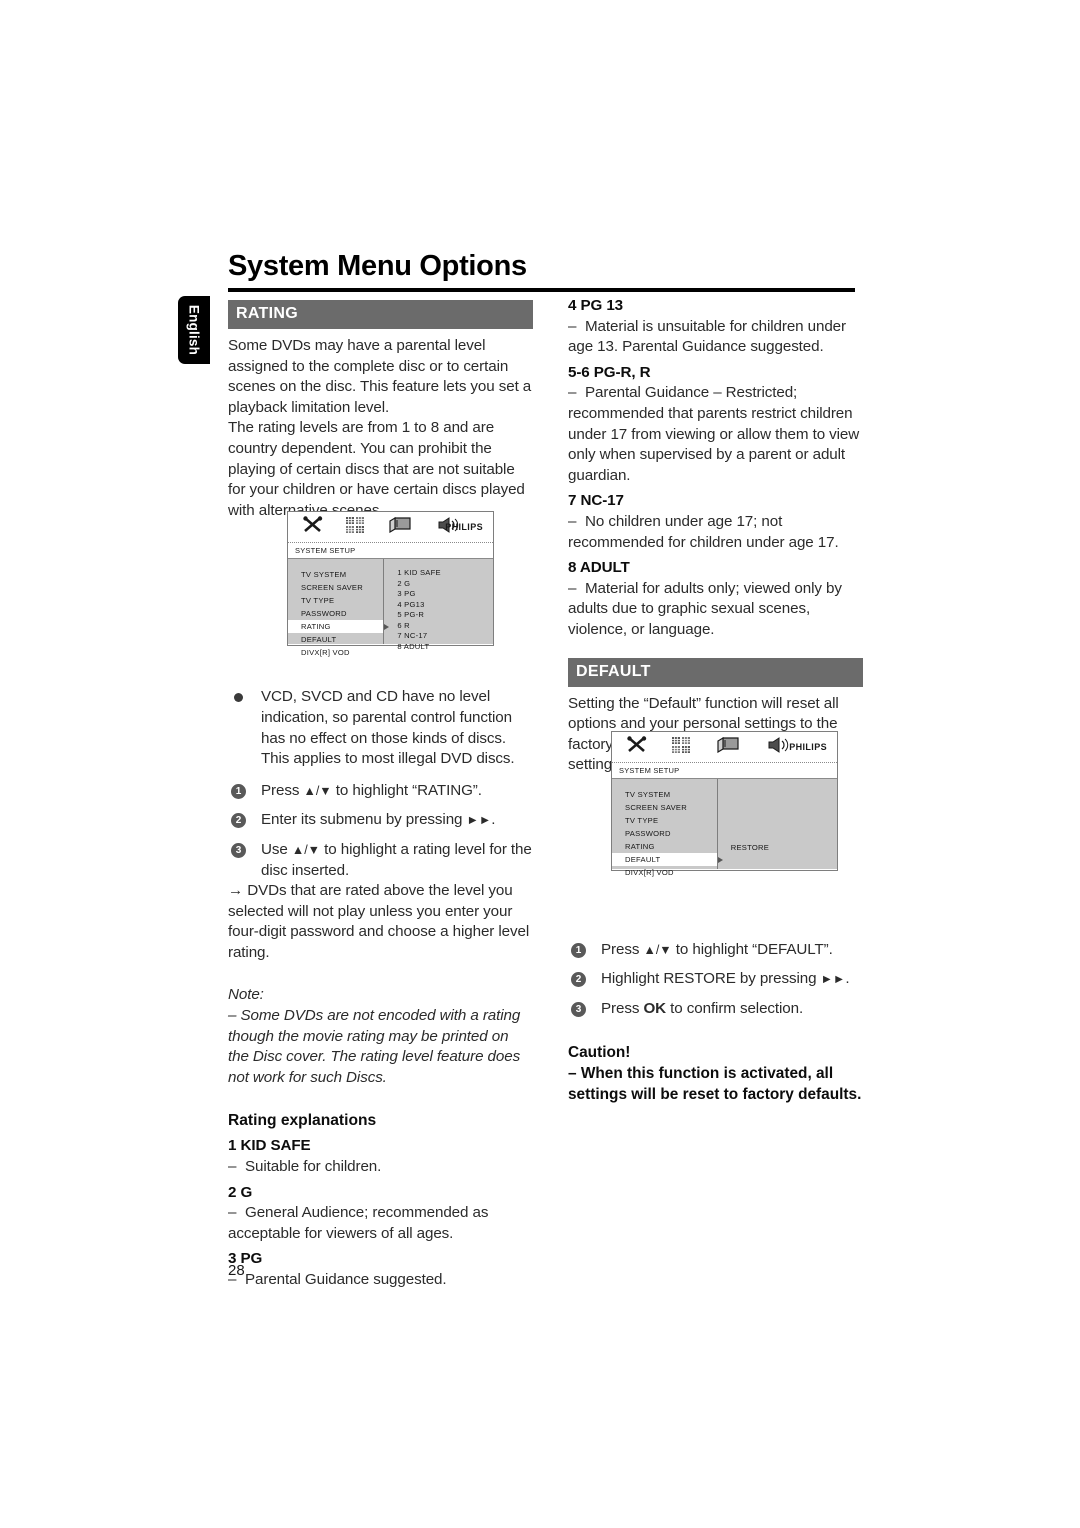 This screenshot has width=1080, height=1528. What do you see at coordinates (445, 647) in the screenshot?
I see `osd-submenu-item-adult: 8 ADULT` at bounding box center [445, 647].